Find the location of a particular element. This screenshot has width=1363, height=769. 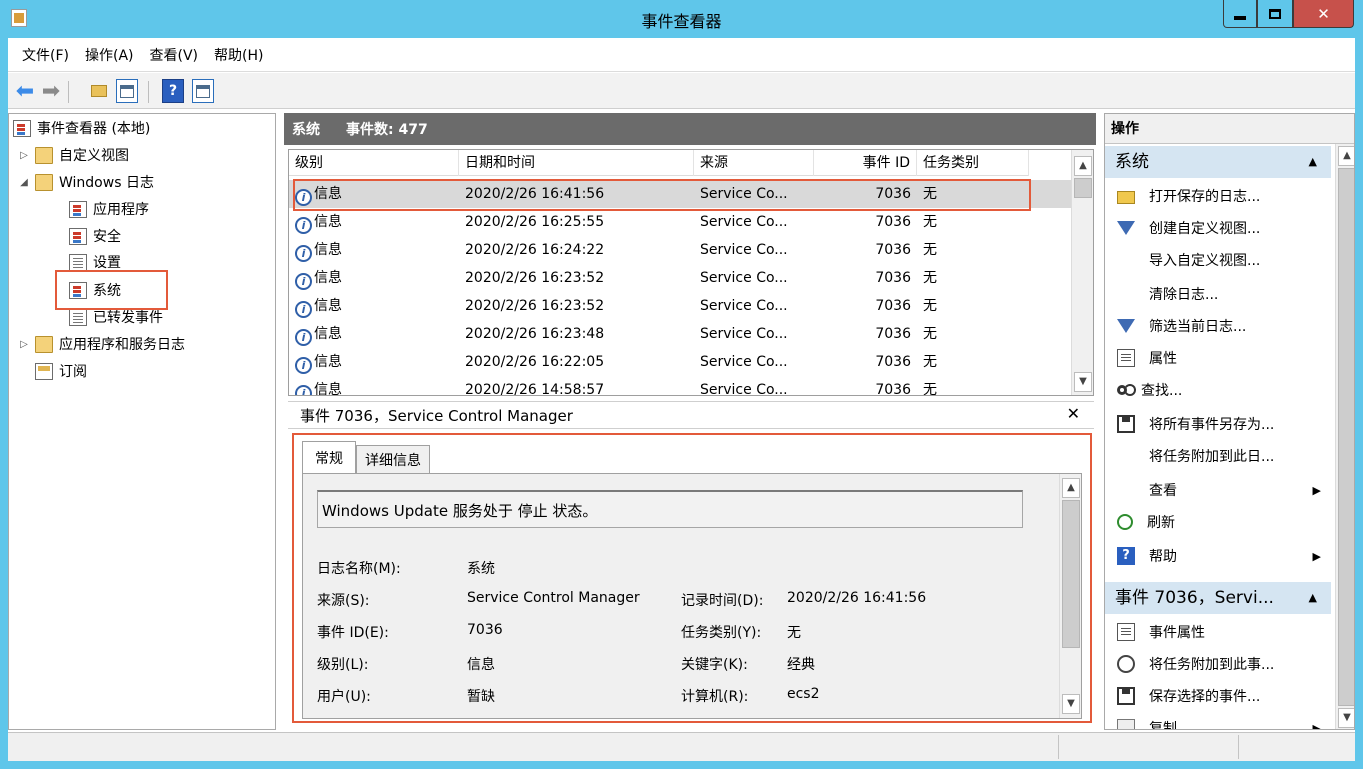

info-icon: i is located at coordinates (303, 337).